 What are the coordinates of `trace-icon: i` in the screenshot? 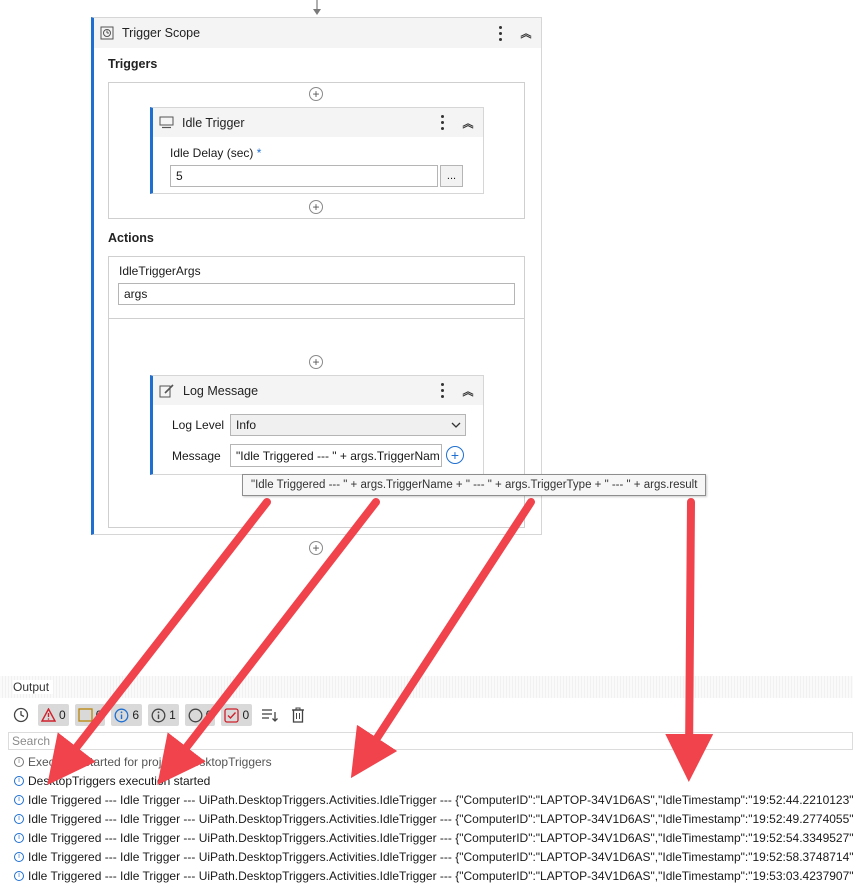 It's located at (19, 761).